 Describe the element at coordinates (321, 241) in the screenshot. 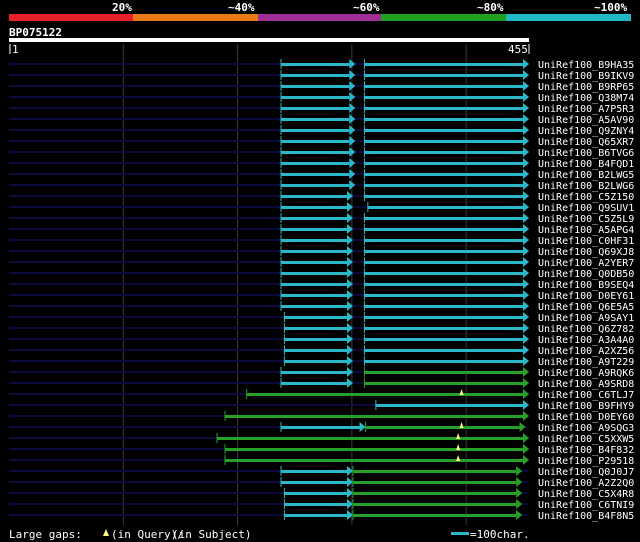

I see `hit-row: UniRef100_C0HF31` at that location.